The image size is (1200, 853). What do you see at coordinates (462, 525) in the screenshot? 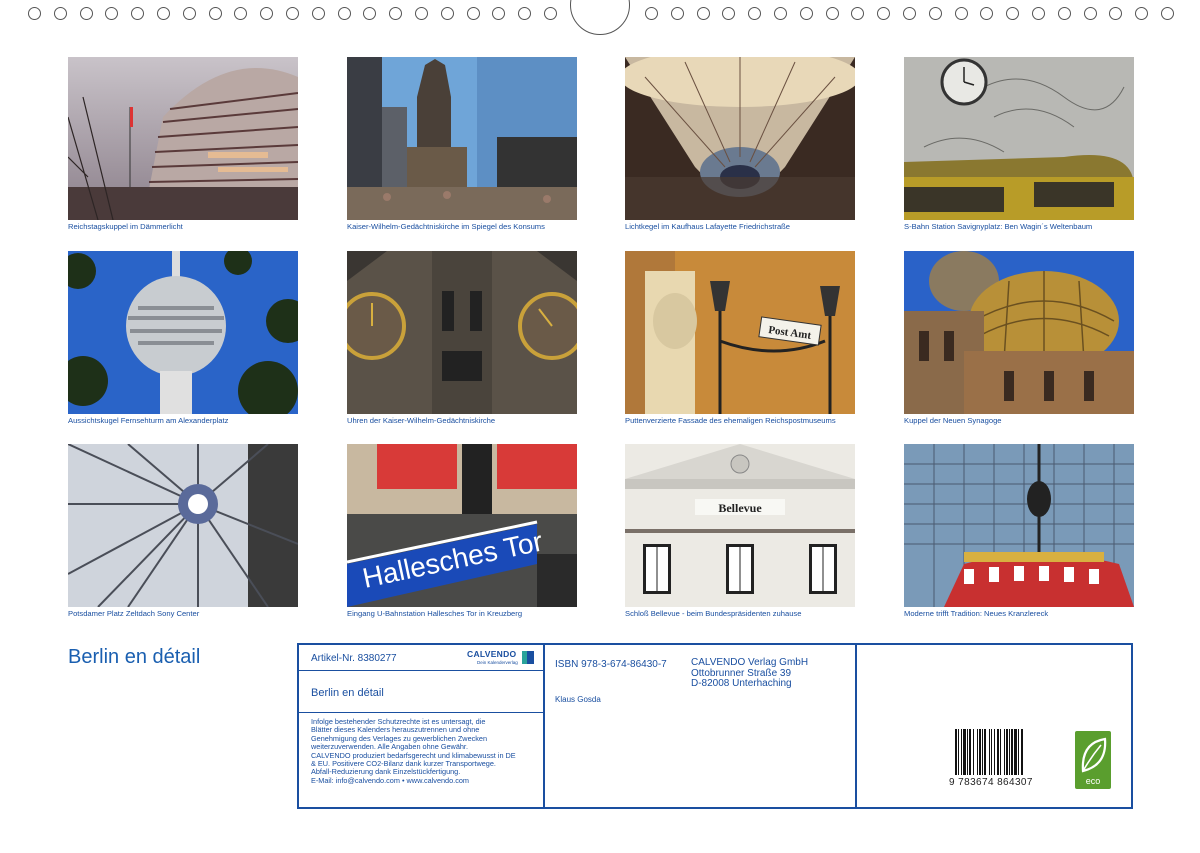
I see `photo-hallesches-tor: Hallesches Tor` at bounding box center [462, 525].